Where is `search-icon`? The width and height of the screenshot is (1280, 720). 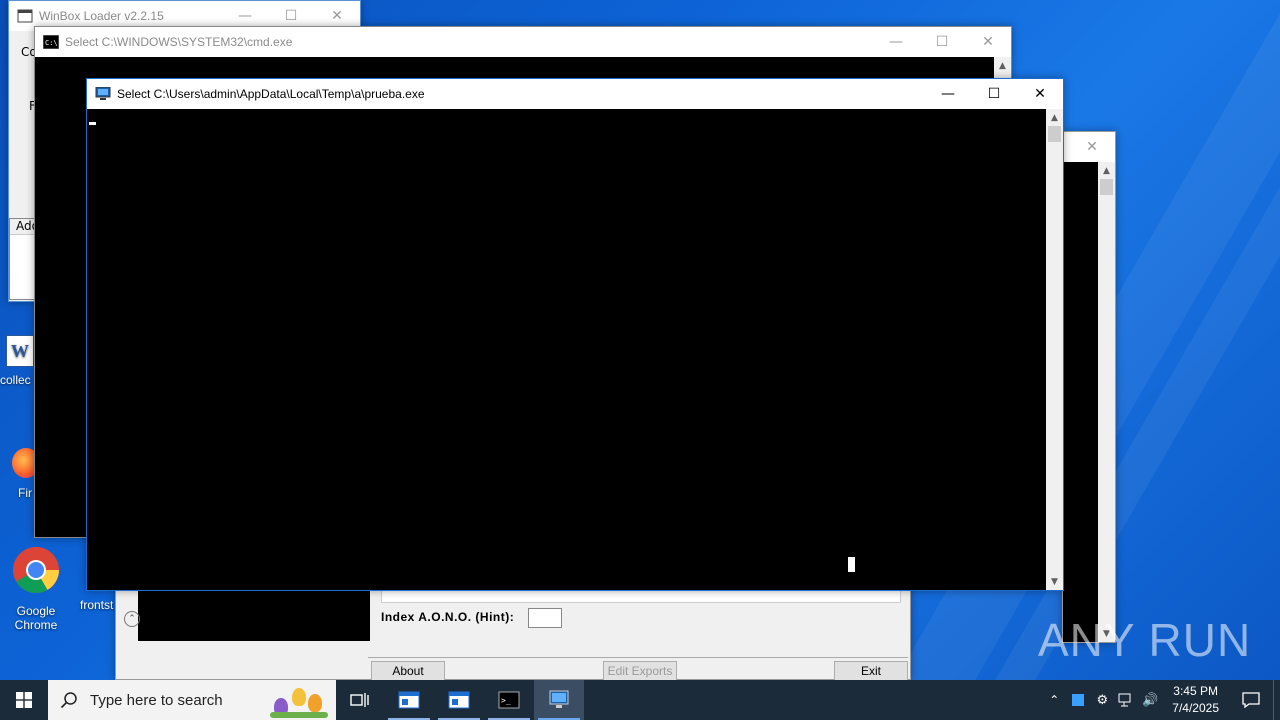 search-icon is located at coordinates (68, 700).